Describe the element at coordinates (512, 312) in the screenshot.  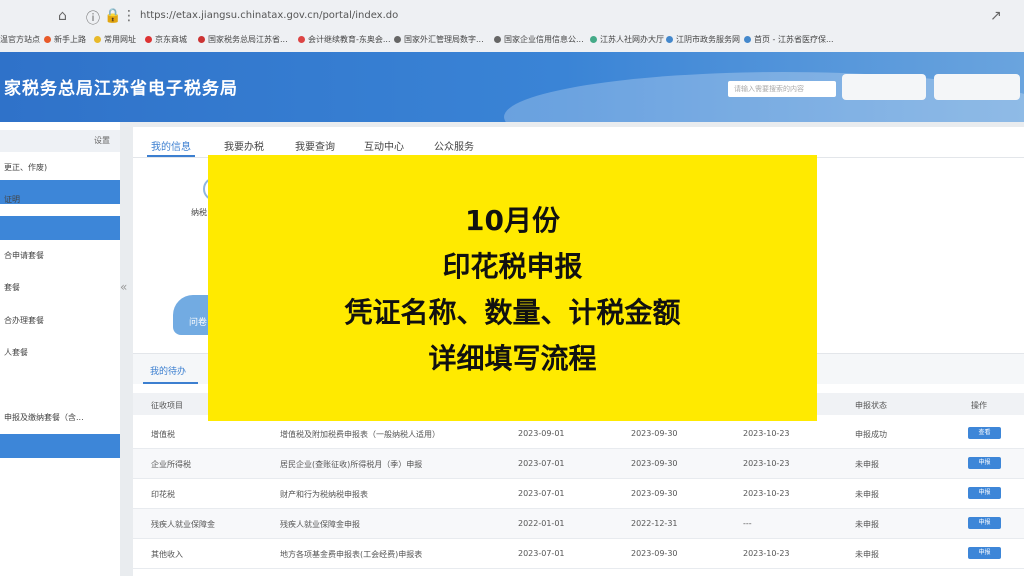
I see `caption-line: 凭证名称、数量、计税金额` at that location.